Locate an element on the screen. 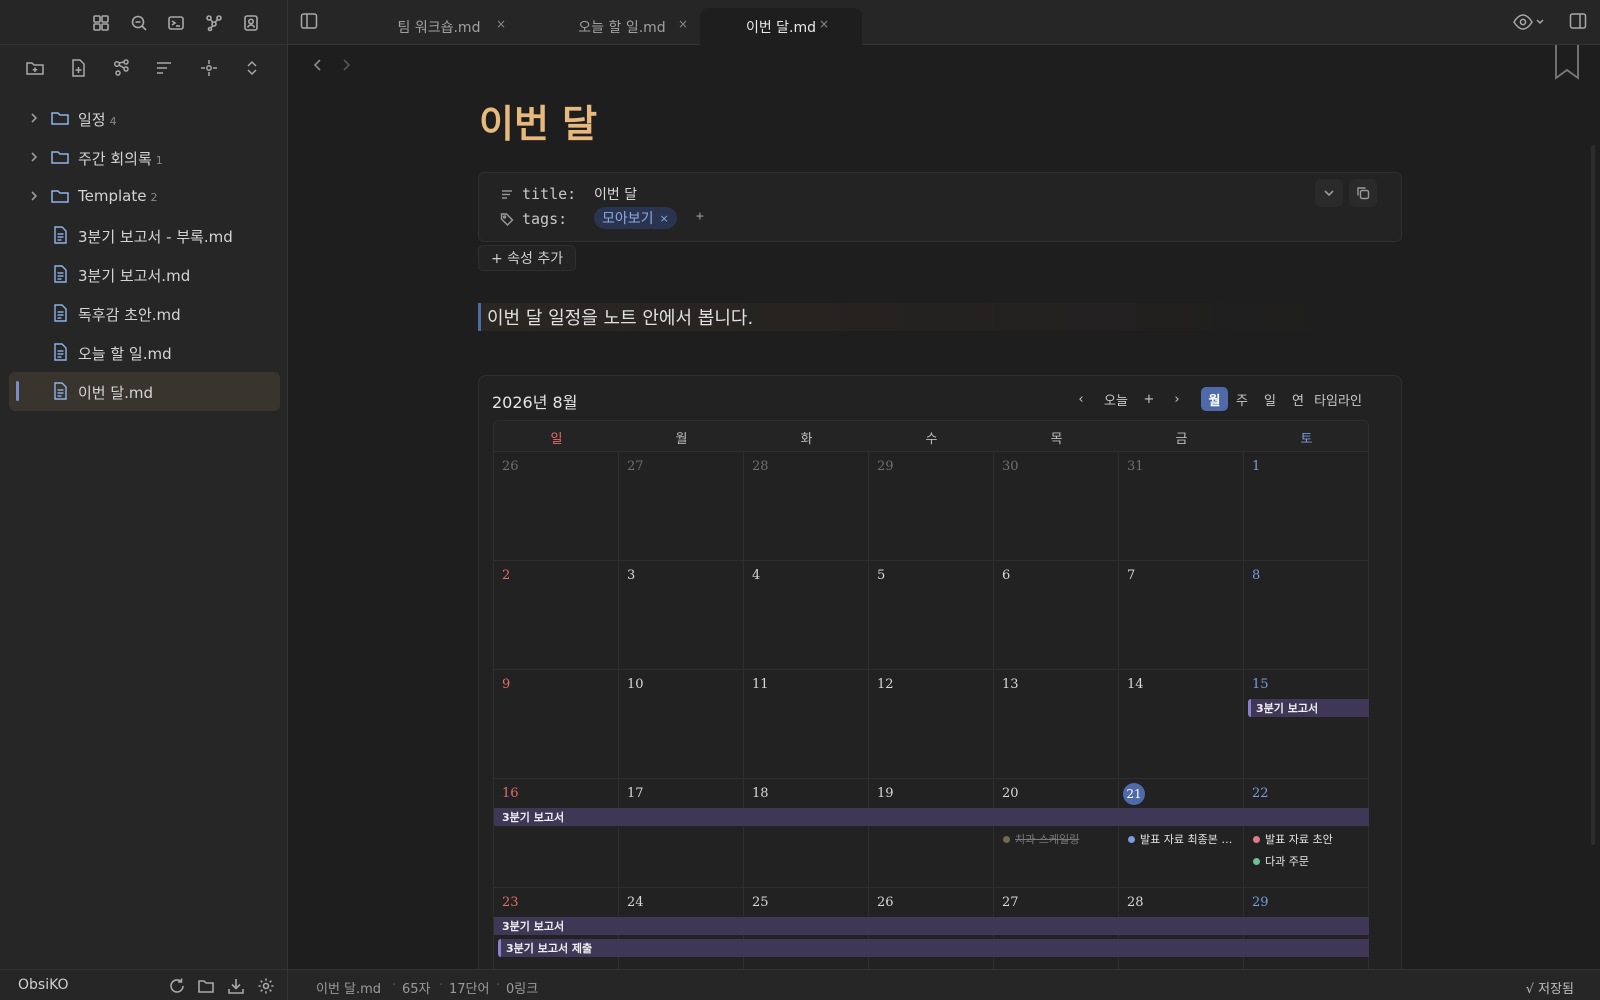 This screenshot has height=1000, width=1600. day-cell: 11 is located at coordinates (806, 724).